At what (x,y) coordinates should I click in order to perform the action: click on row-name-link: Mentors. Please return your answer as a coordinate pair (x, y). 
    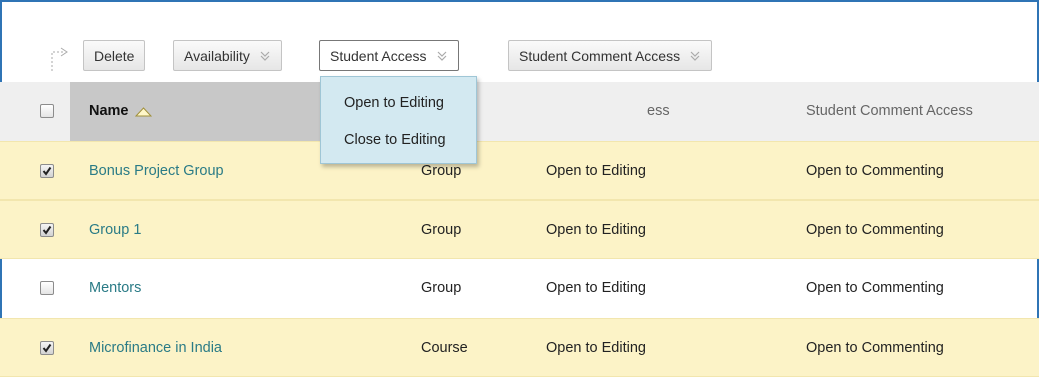
    Looking at the image, I should click on (115, 288).